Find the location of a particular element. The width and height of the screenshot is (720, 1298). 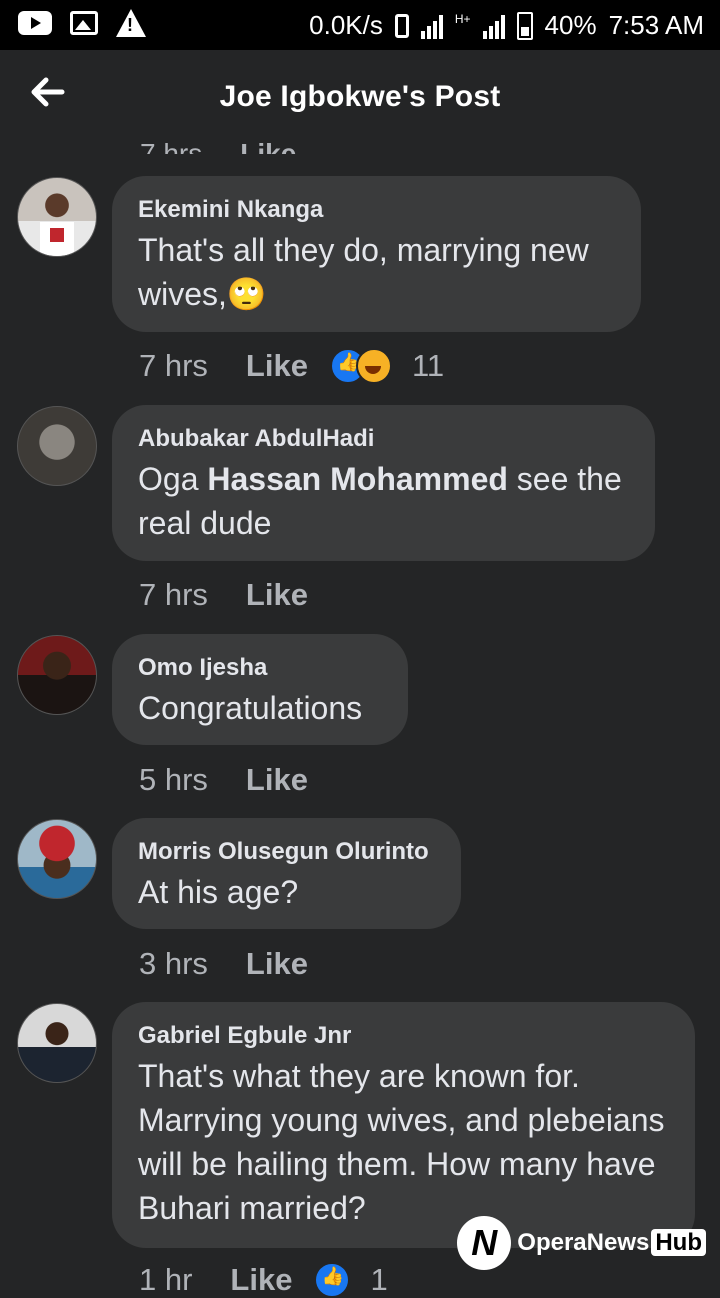

reactions: 1 is located at coordinates (351, 1280).